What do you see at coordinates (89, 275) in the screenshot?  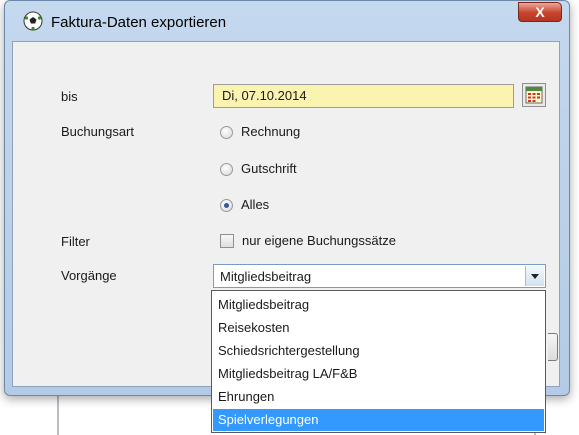 I see `vorgaenge-label: Vorgänge` at bounding box center [89, 275].